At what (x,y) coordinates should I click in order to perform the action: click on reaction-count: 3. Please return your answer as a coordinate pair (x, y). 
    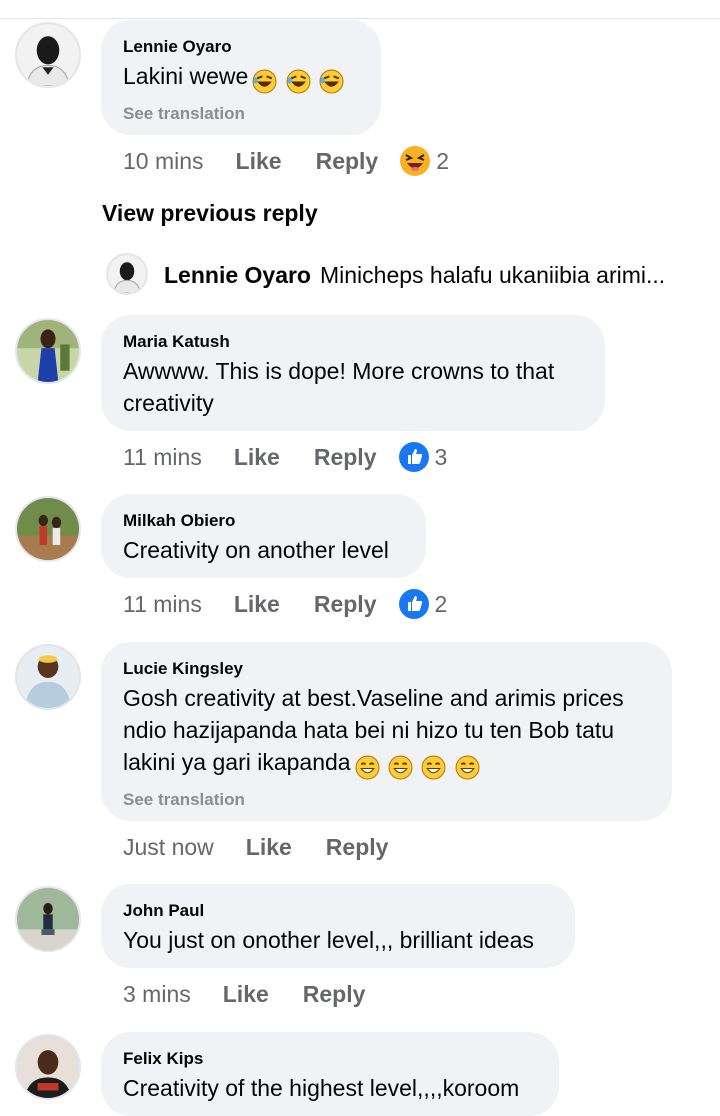
    Looking at the image, I should click on (441, 457).